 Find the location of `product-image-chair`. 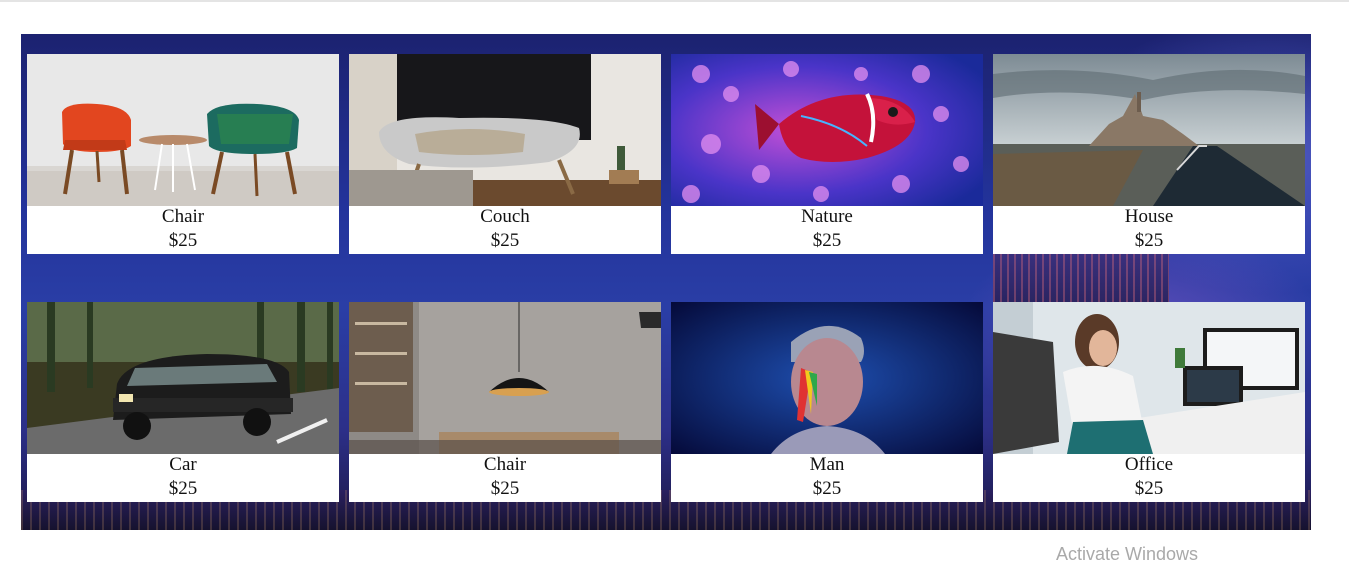

product-image-chair is located at coordinates (183, 130).